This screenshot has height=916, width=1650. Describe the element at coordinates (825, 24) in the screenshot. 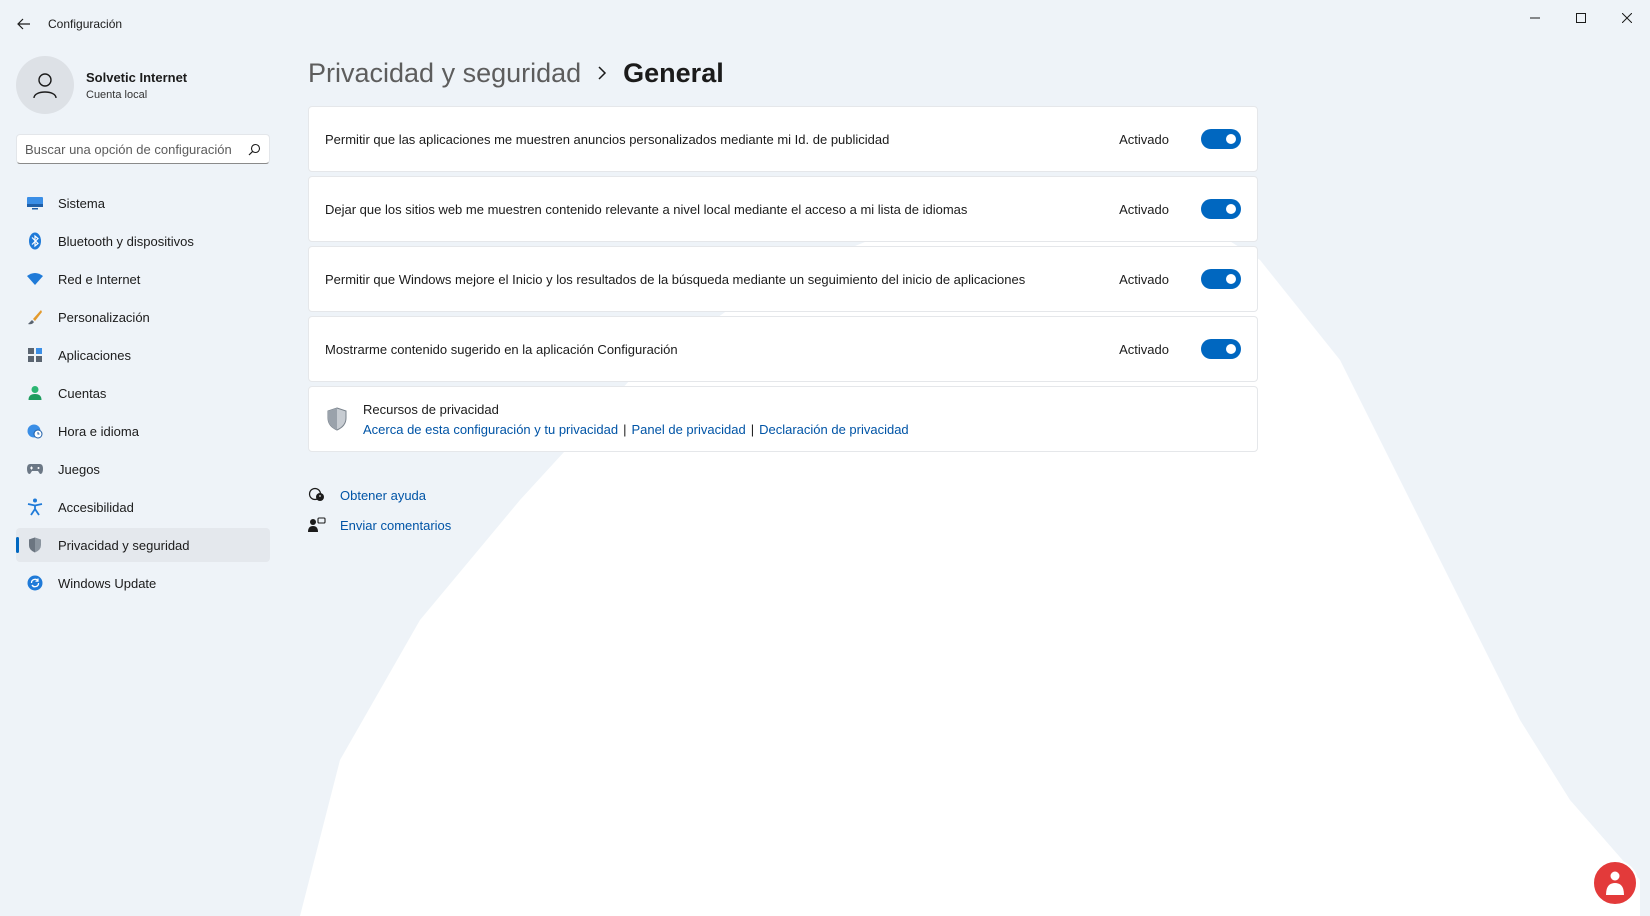

I see `title-bar: Configuración` at that location.